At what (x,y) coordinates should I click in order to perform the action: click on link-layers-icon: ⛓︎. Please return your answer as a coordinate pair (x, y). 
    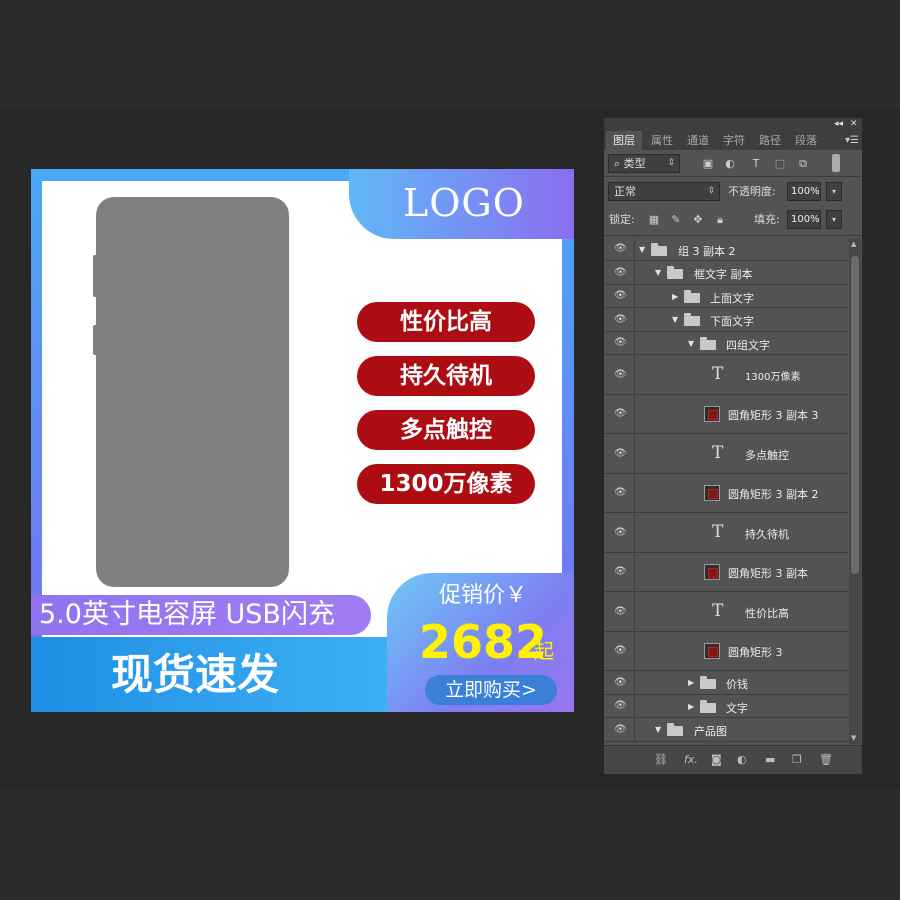
    Looking at the image, I should click on (661, 759).